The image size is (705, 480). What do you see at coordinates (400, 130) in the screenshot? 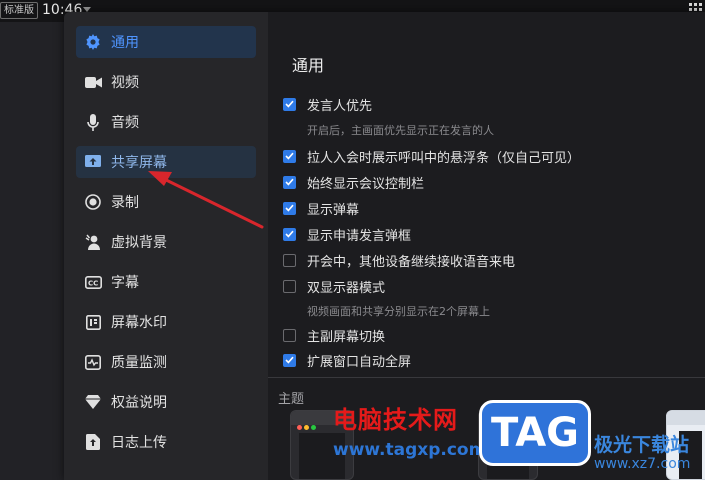
I see `option-hint: 开启后，主画面优先显示正在发言的人` at bounding box center [400, 130].